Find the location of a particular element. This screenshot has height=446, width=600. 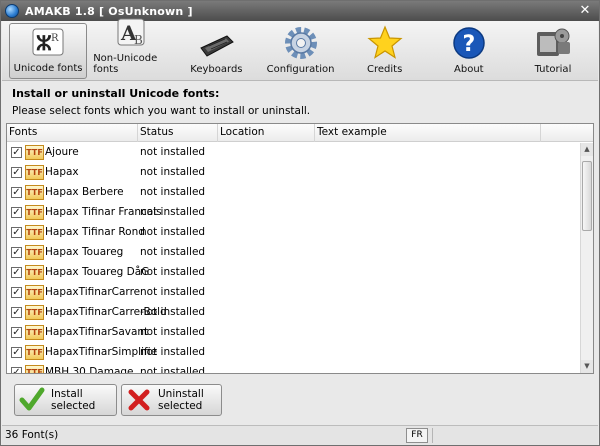

font-name: HapaxTifinarSavant is located at coordinates (97, 332).